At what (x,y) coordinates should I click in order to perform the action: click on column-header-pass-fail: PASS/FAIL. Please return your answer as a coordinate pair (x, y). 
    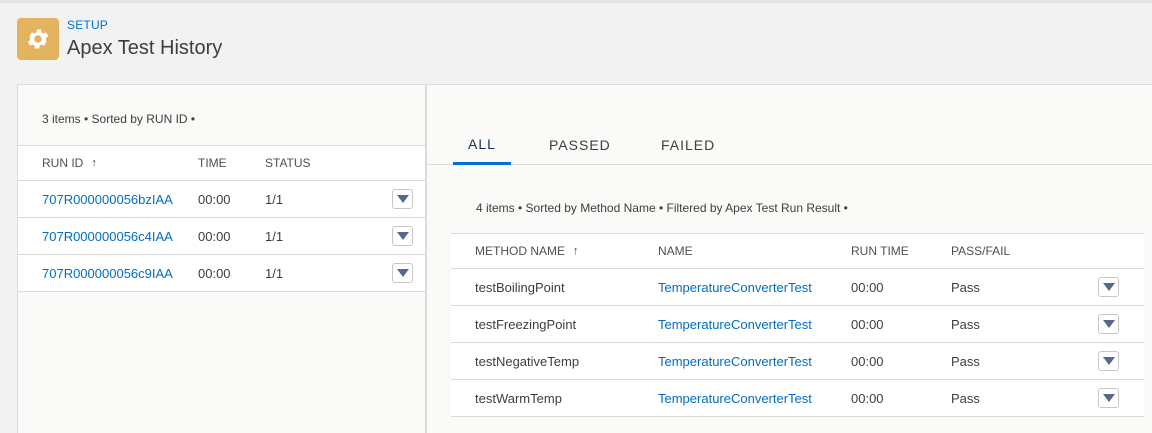
    Looking at the image, I should click on (980, 251).